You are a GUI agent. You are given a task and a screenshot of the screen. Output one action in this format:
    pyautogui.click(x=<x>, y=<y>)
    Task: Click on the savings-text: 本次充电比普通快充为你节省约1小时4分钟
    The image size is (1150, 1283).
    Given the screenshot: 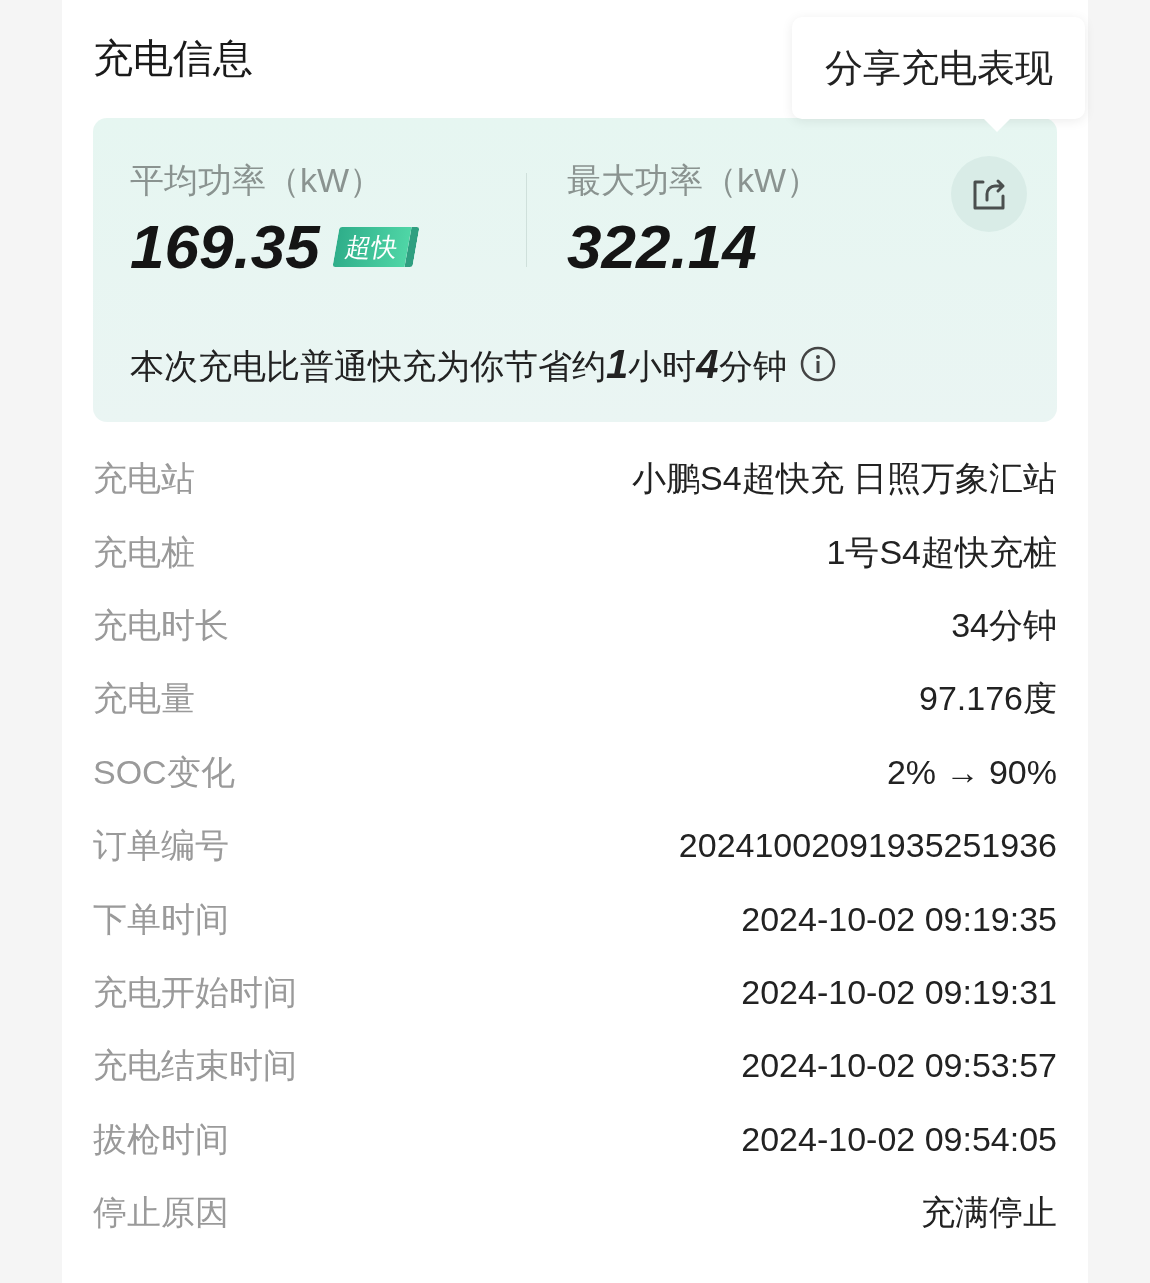 What is the action you would take?
    pyautogui.click(x=458, y=364)
    